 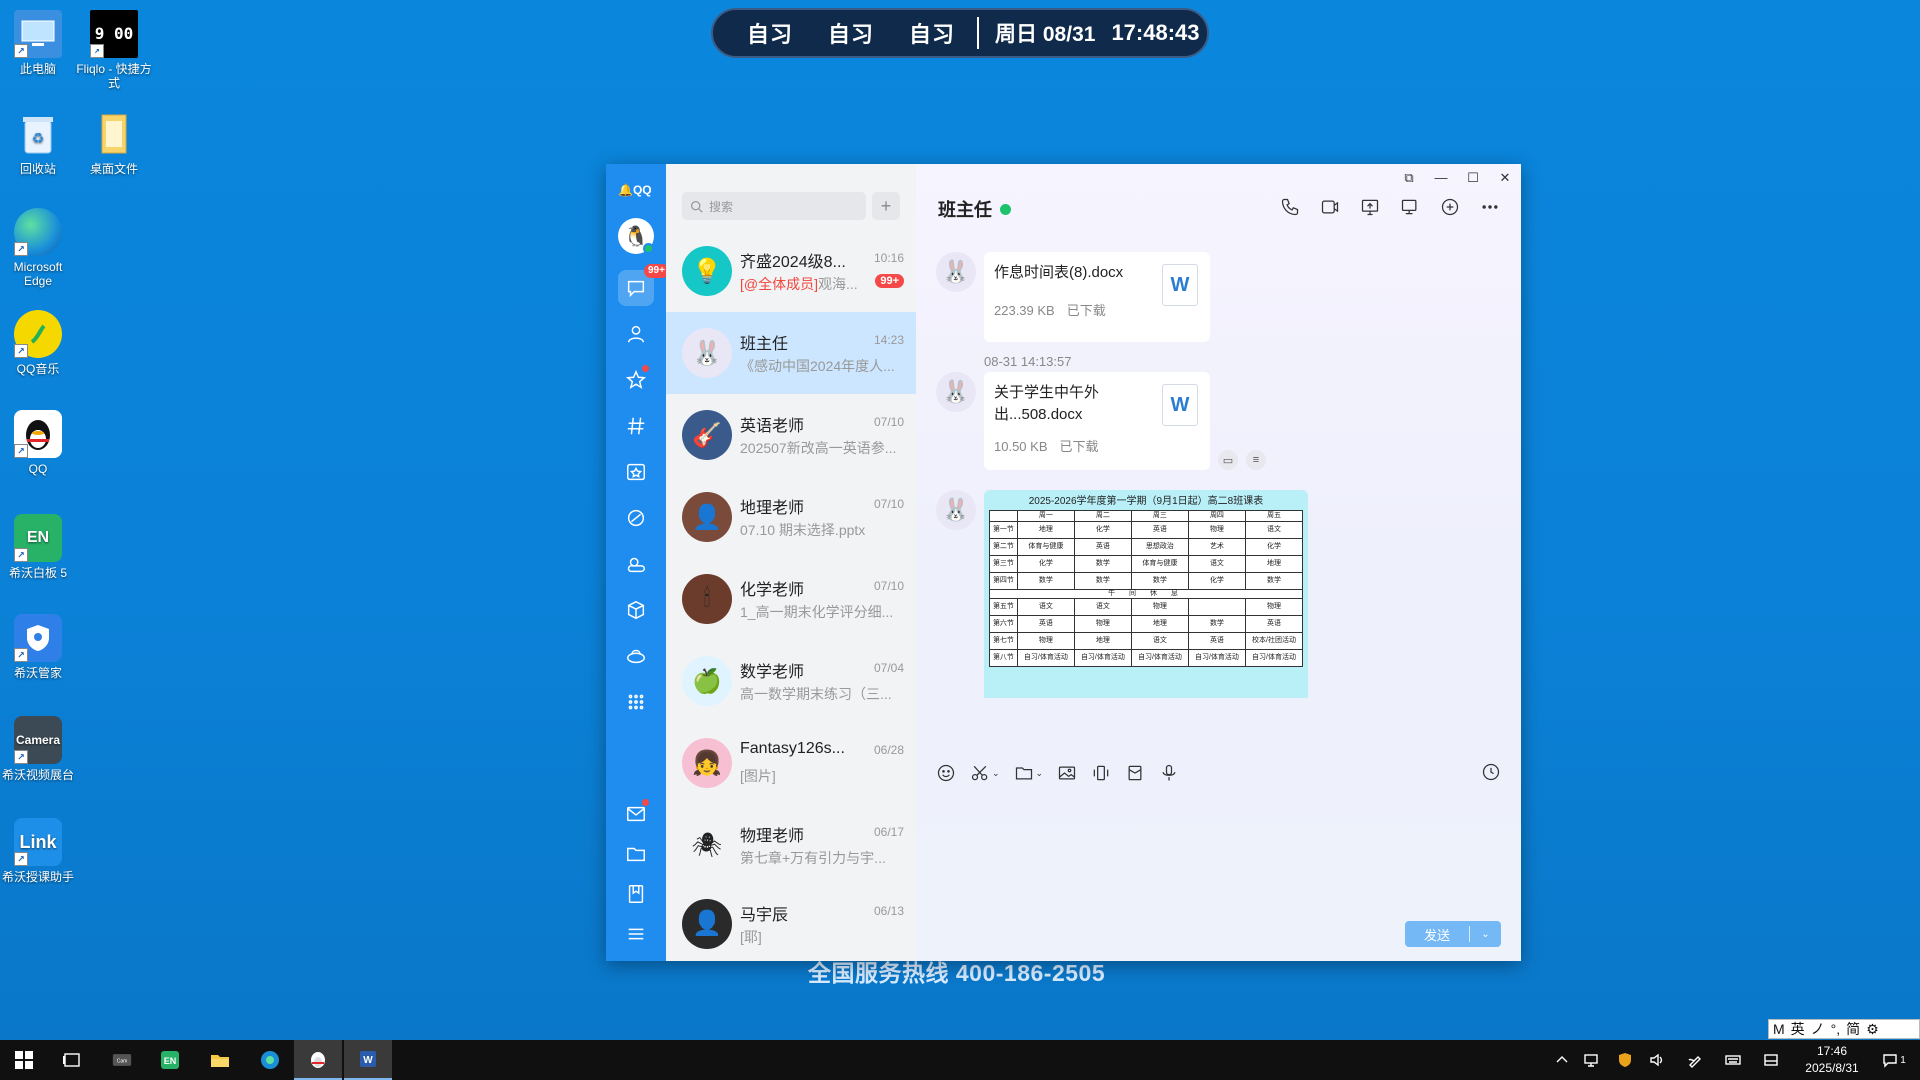 I want to click on taskbar-edge, so click(x=270, y=1060).